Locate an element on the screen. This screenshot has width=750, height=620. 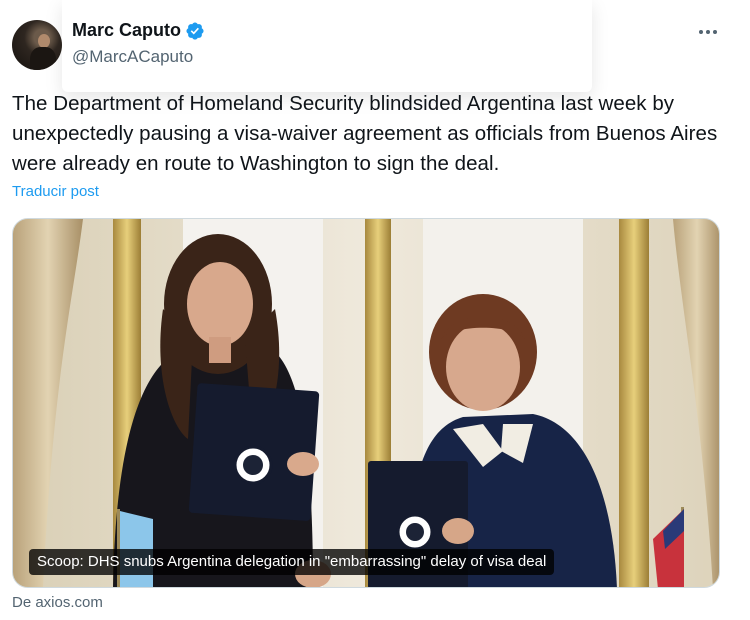
author-display-name: Marc Caputo is located at coordinates (126, 30).